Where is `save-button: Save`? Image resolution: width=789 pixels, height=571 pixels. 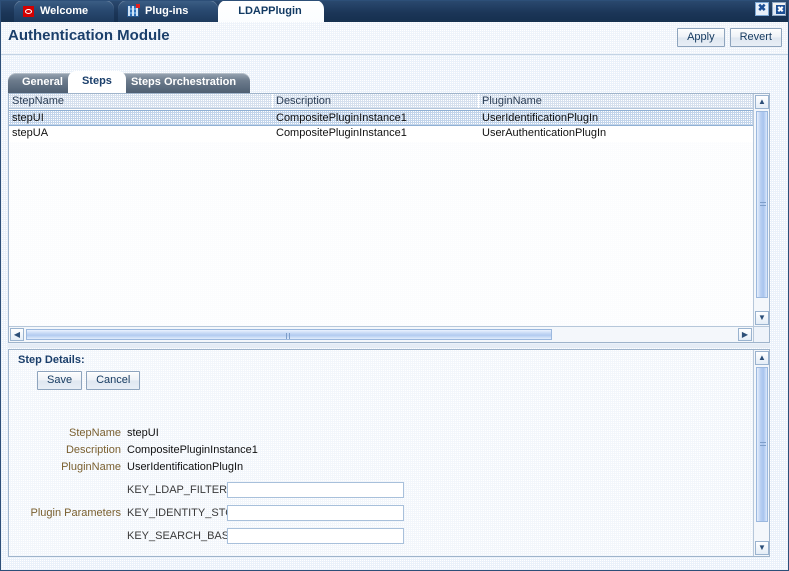
save-button: Save is located at coordinates (60, 380).